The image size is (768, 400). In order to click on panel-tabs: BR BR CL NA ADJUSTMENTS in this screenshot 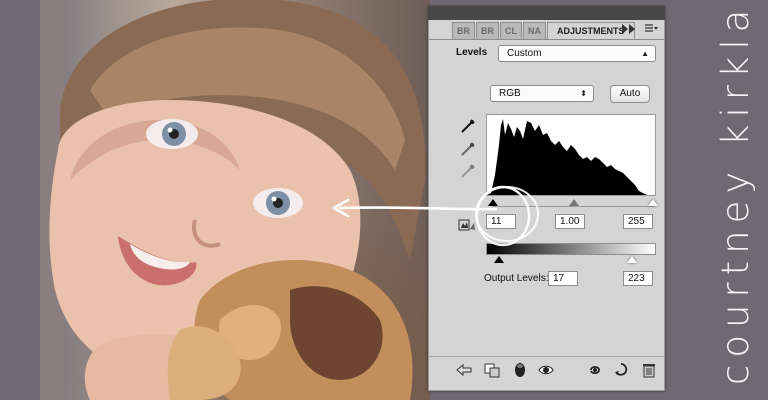, I will do `click(544, 30)`.